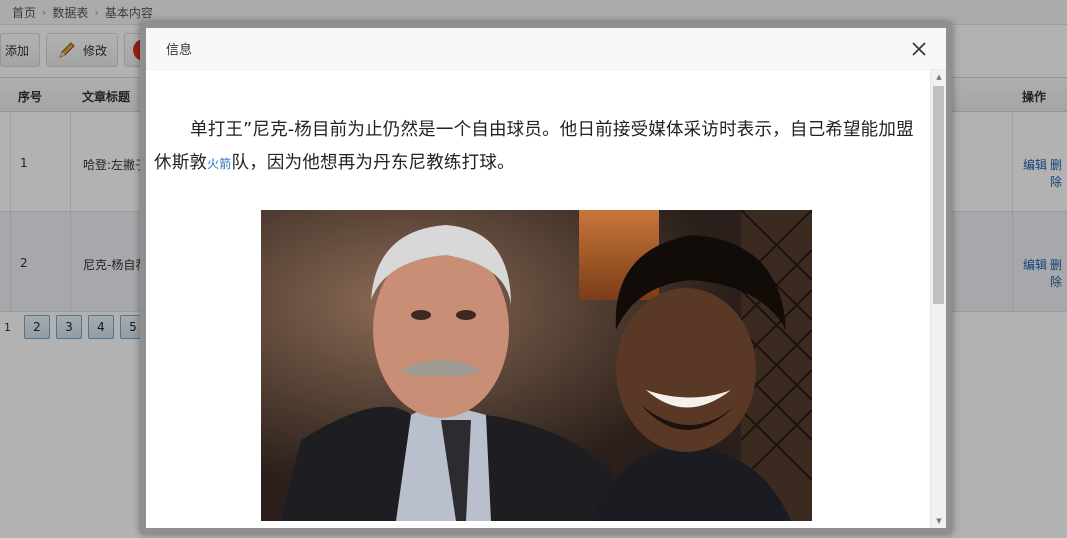  I want to click on dialog-header: 信息, so click(546, 49).